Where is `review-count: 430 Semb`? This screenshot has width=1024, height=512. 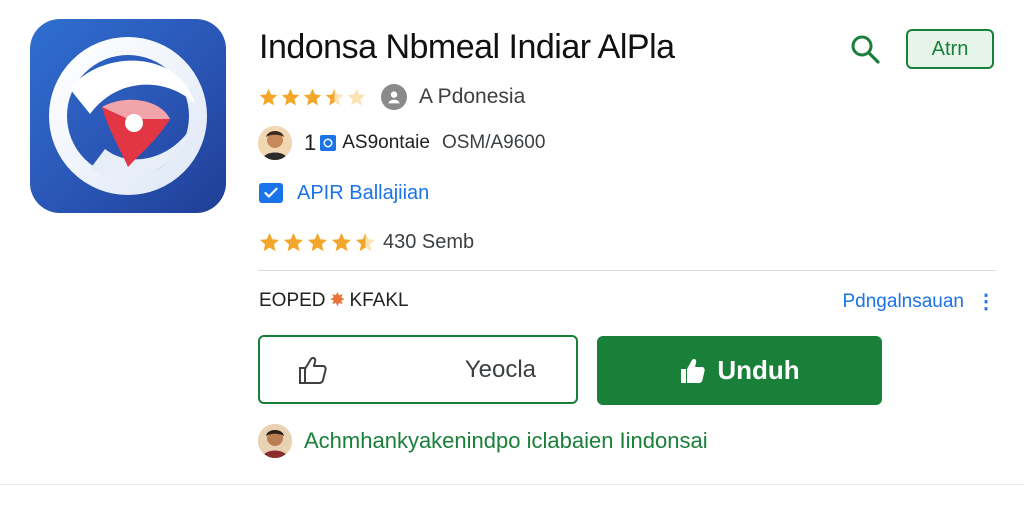 review-count: 430 Semb is located at coordinates (429, 241).